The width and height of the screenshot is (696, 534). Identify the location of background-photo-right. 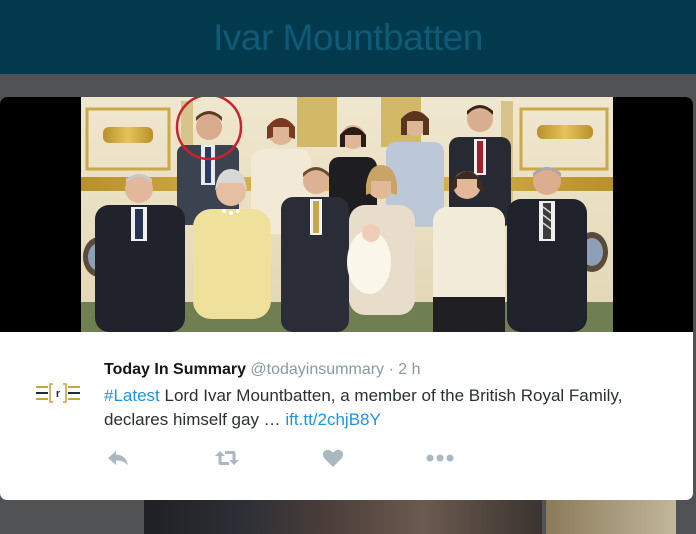
(611, 514).